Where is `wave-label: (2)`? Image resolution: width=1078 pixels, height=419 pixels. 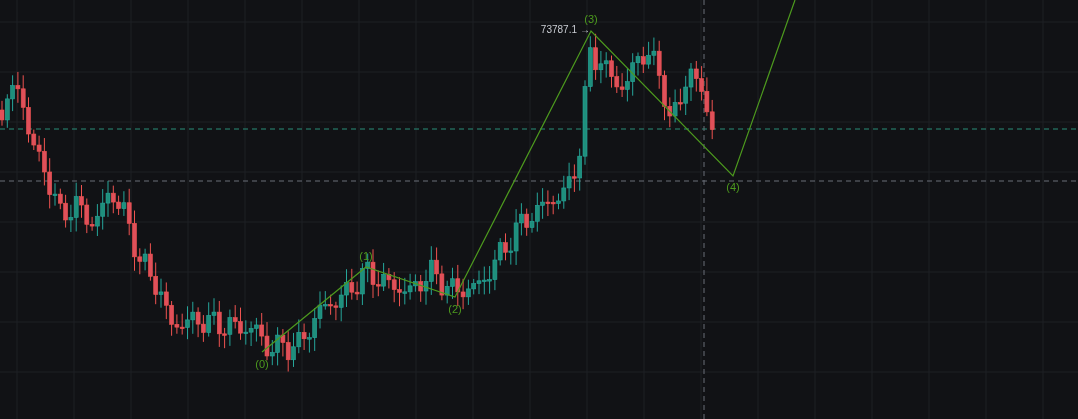
wave-label: (2) is located at coordinates (455, 309).